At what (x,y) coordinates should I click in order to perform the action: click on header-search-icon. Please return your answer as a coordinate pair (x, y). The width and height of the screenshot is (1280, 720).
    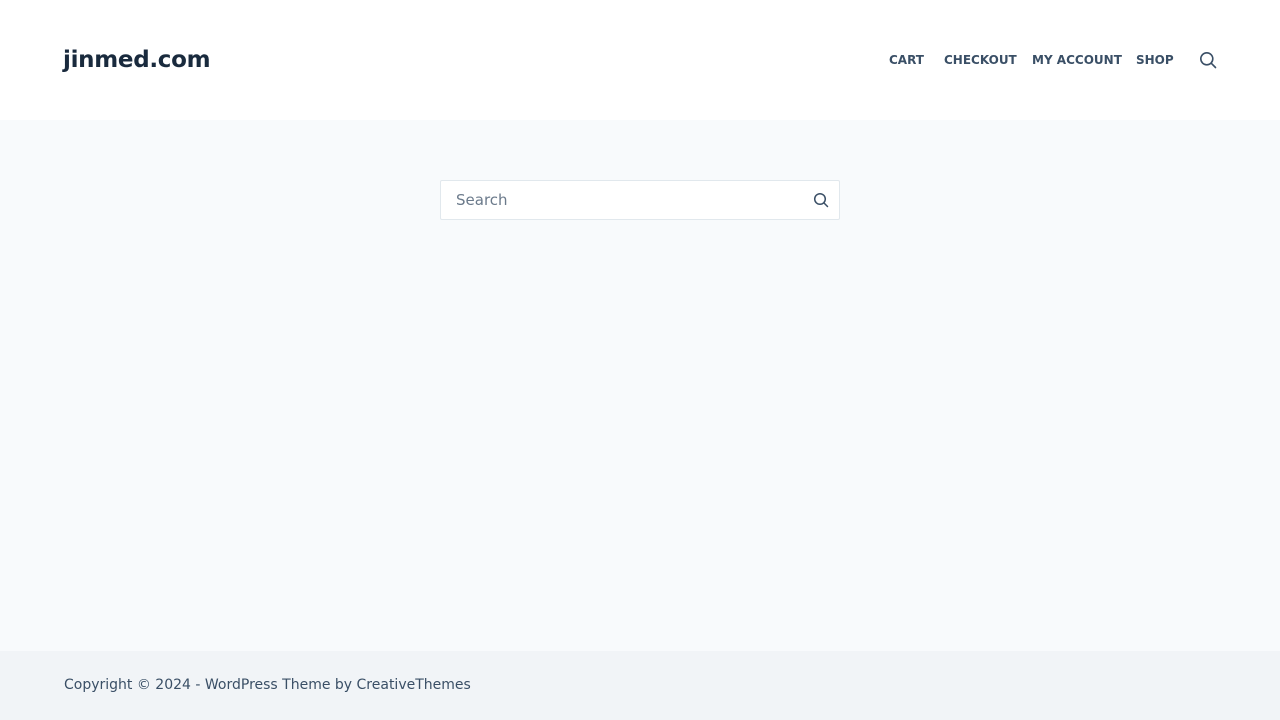
    Looking at the image, I should click on (1208, 60).